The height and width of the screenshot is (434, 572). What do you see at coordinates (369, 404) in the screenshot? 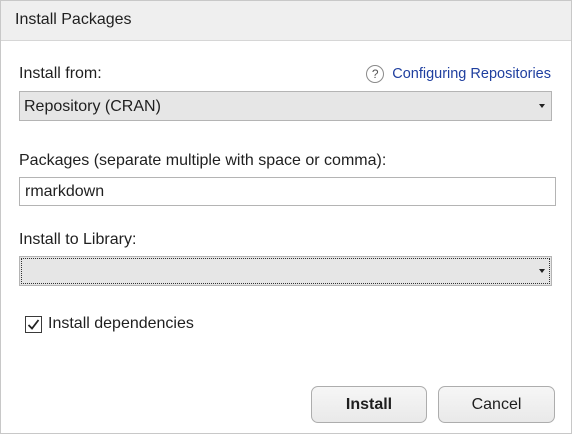
I see `install-button: Install` at bounding box center [369, 404].